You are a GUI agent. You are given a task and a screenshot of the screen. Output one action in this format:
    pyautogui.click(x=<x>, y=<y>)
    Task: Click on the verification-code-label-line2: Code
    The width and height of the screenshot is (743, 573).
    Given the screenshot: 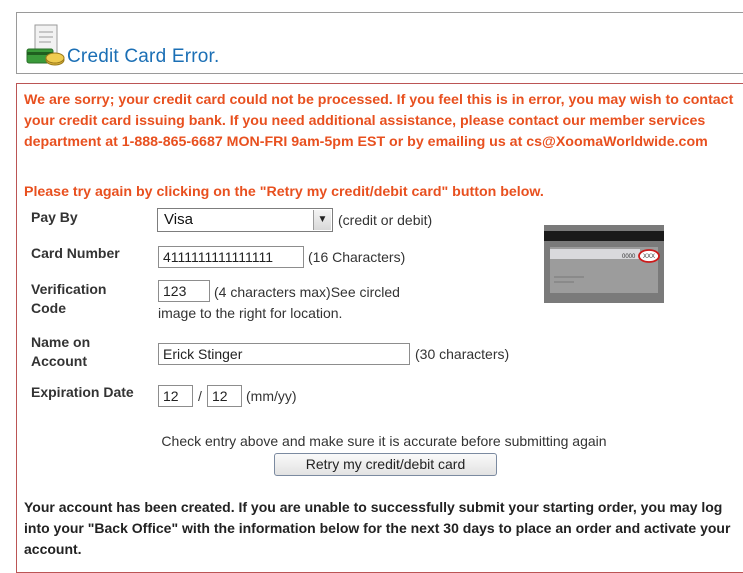 What is the action you would take?
    pyautogui.click(x=48, y=308)
    